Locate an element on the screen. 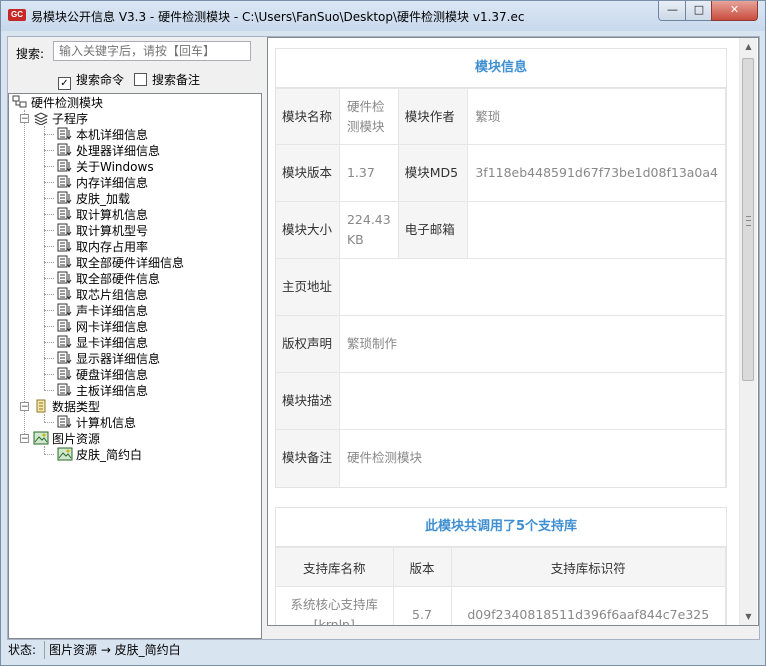 Image resolution: width=766 pixels, height=666 pixels. scroll-up-arrow-icon: ▲ is located at coordinates (748, 46).